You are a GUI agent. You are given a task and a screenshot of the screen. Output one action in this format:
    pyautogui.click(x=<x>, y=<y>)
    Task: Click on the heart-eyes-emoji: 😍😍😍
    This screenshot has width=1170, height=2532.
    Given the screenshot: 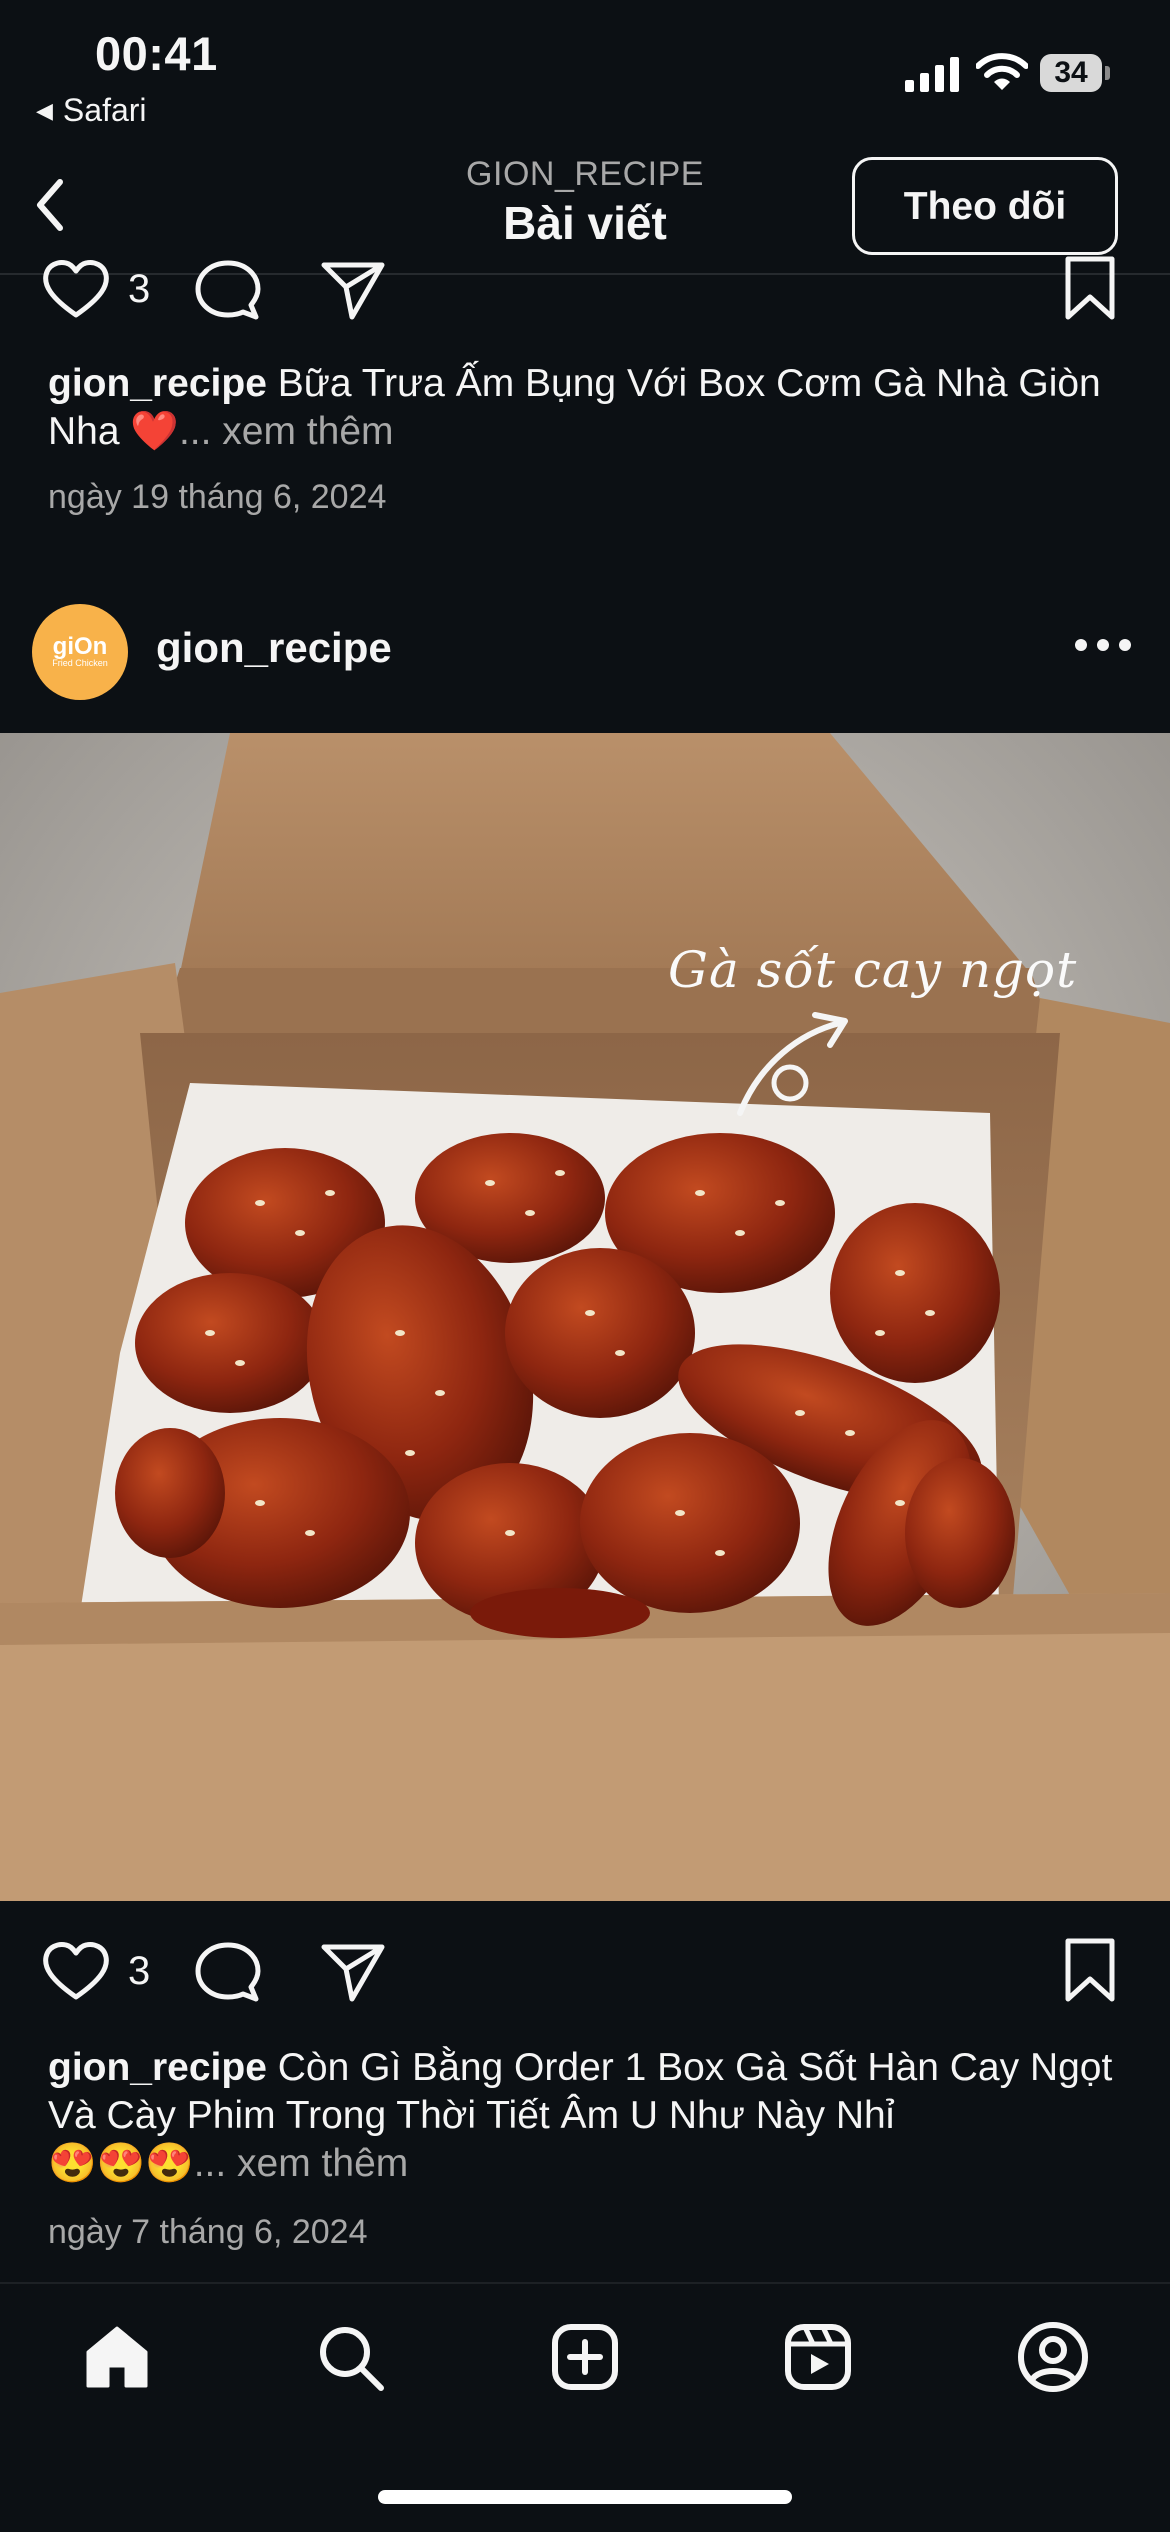 What is the action you would take?
    pyautogui.click(x=121, y=2163)
    